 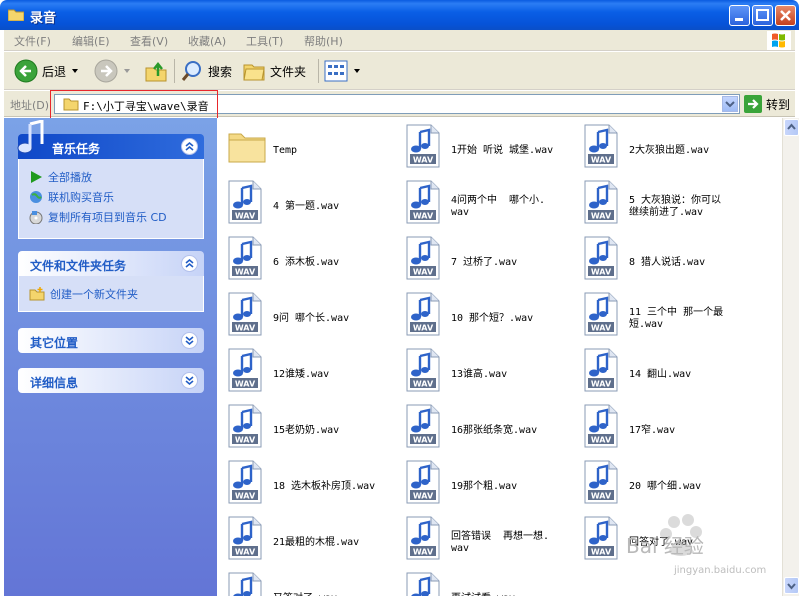 I want to click on arrow-up-icon, so click(x=791, y=126).